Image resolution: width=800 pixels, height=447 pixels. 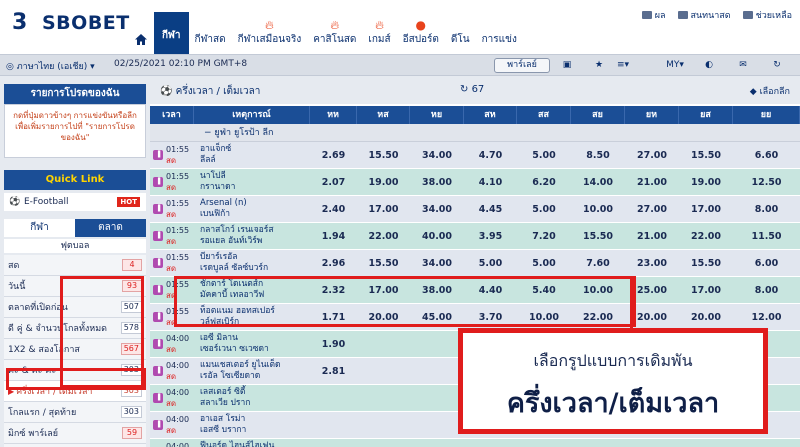 What do you see at coordinates (475, 133) in the screenshot?
I see `league-row: − ยูฟ่า ยูโรป้า ลีก` at bounding box center [475, 133].